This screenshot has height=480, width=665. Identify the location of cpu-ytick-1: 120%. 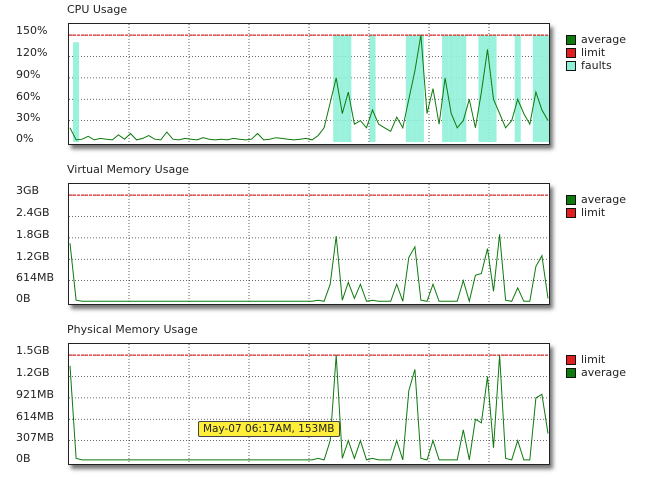
(32, 52).